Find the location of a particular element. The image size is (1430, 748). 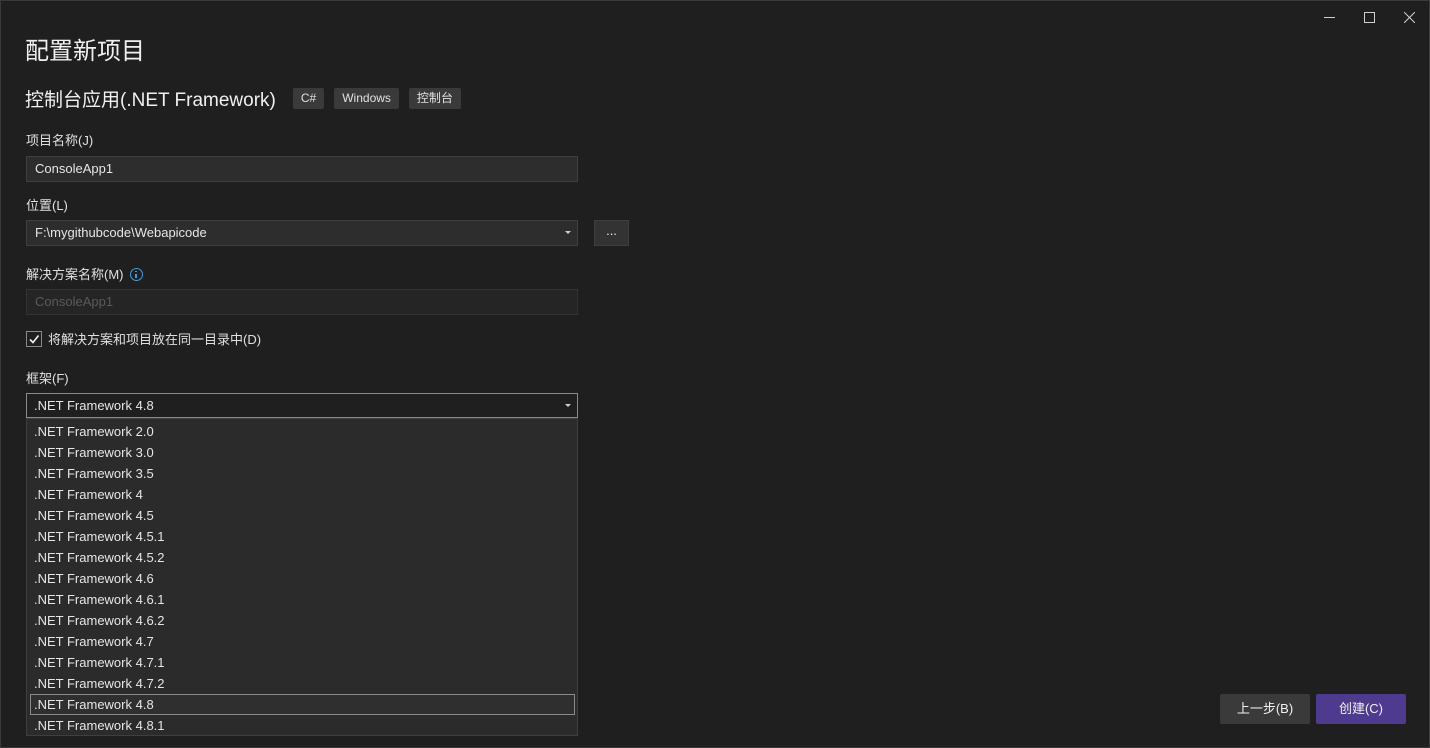

framework-option: .NET Framework 4.6 is located at coordinates (302, 578).